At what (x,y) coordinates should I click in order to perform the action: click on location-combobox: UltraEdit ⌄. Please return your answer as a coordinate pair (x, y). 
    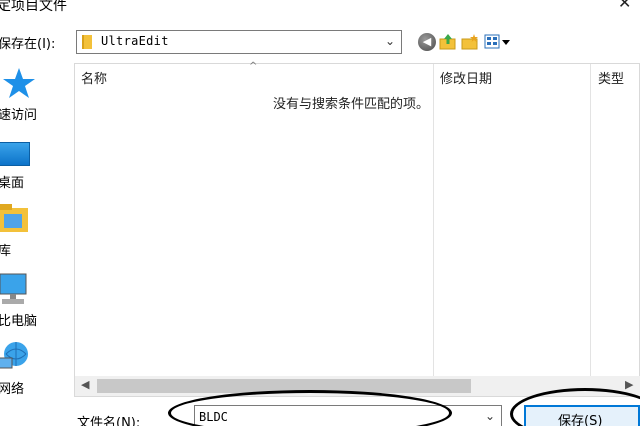
    Looking at the image, I should click on (239, 42).